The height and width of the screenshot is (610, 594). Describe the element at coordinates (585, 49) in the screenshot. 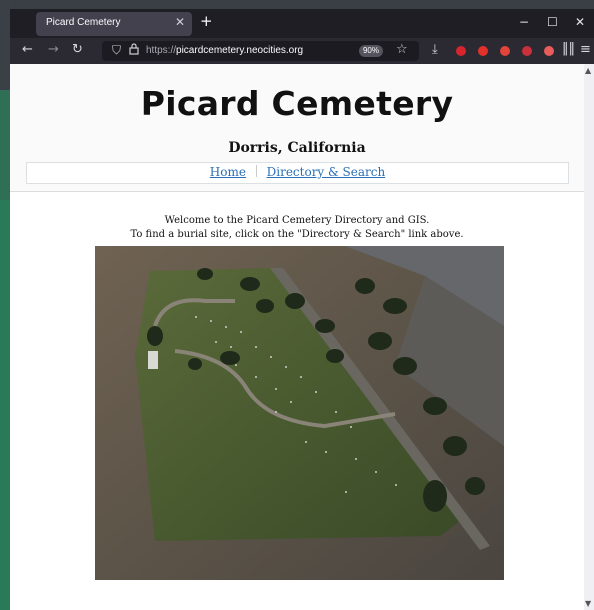

I see `menu-icon: ≡` at that location.